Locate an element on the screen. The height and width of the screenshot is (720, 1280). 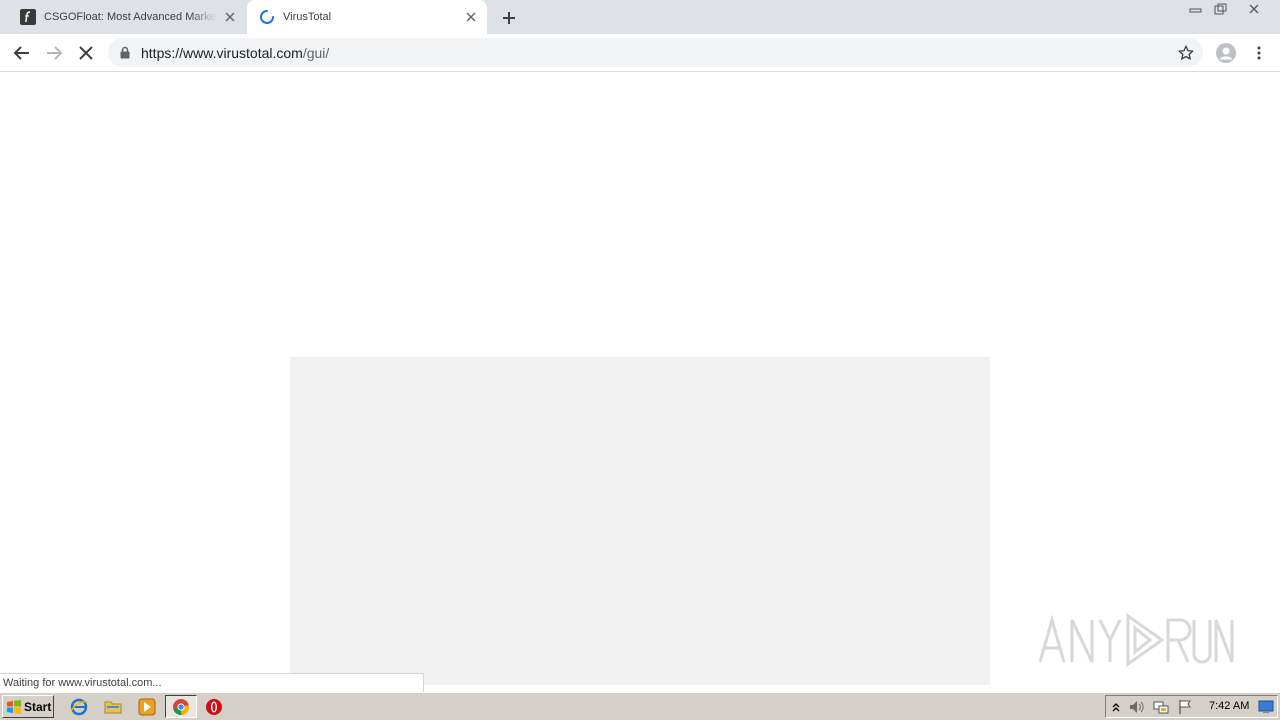
system-tray: 7:42 AM is located at coordinates (1191, 706).